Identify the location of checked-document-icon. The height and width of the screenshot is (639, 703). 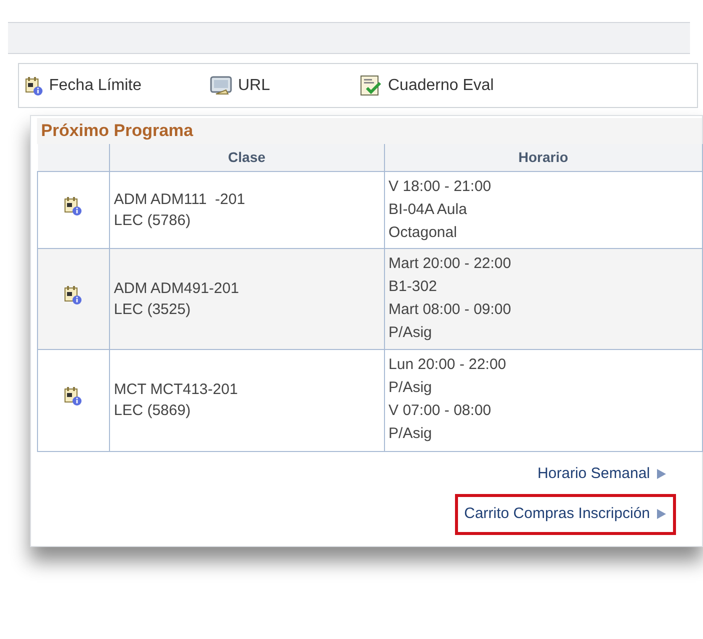
(371, 85).